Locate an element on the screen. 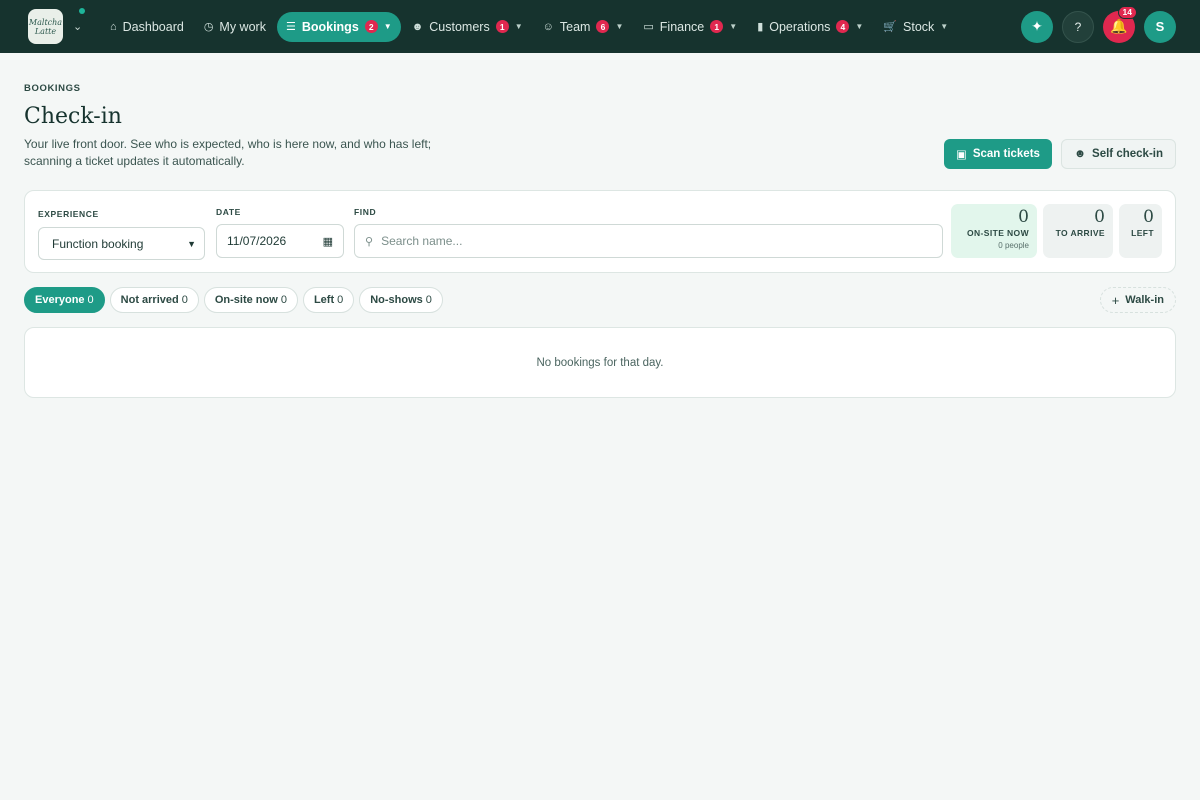  tab-not-arrived: Not arrived 0 is located at coordinates (154, 300).